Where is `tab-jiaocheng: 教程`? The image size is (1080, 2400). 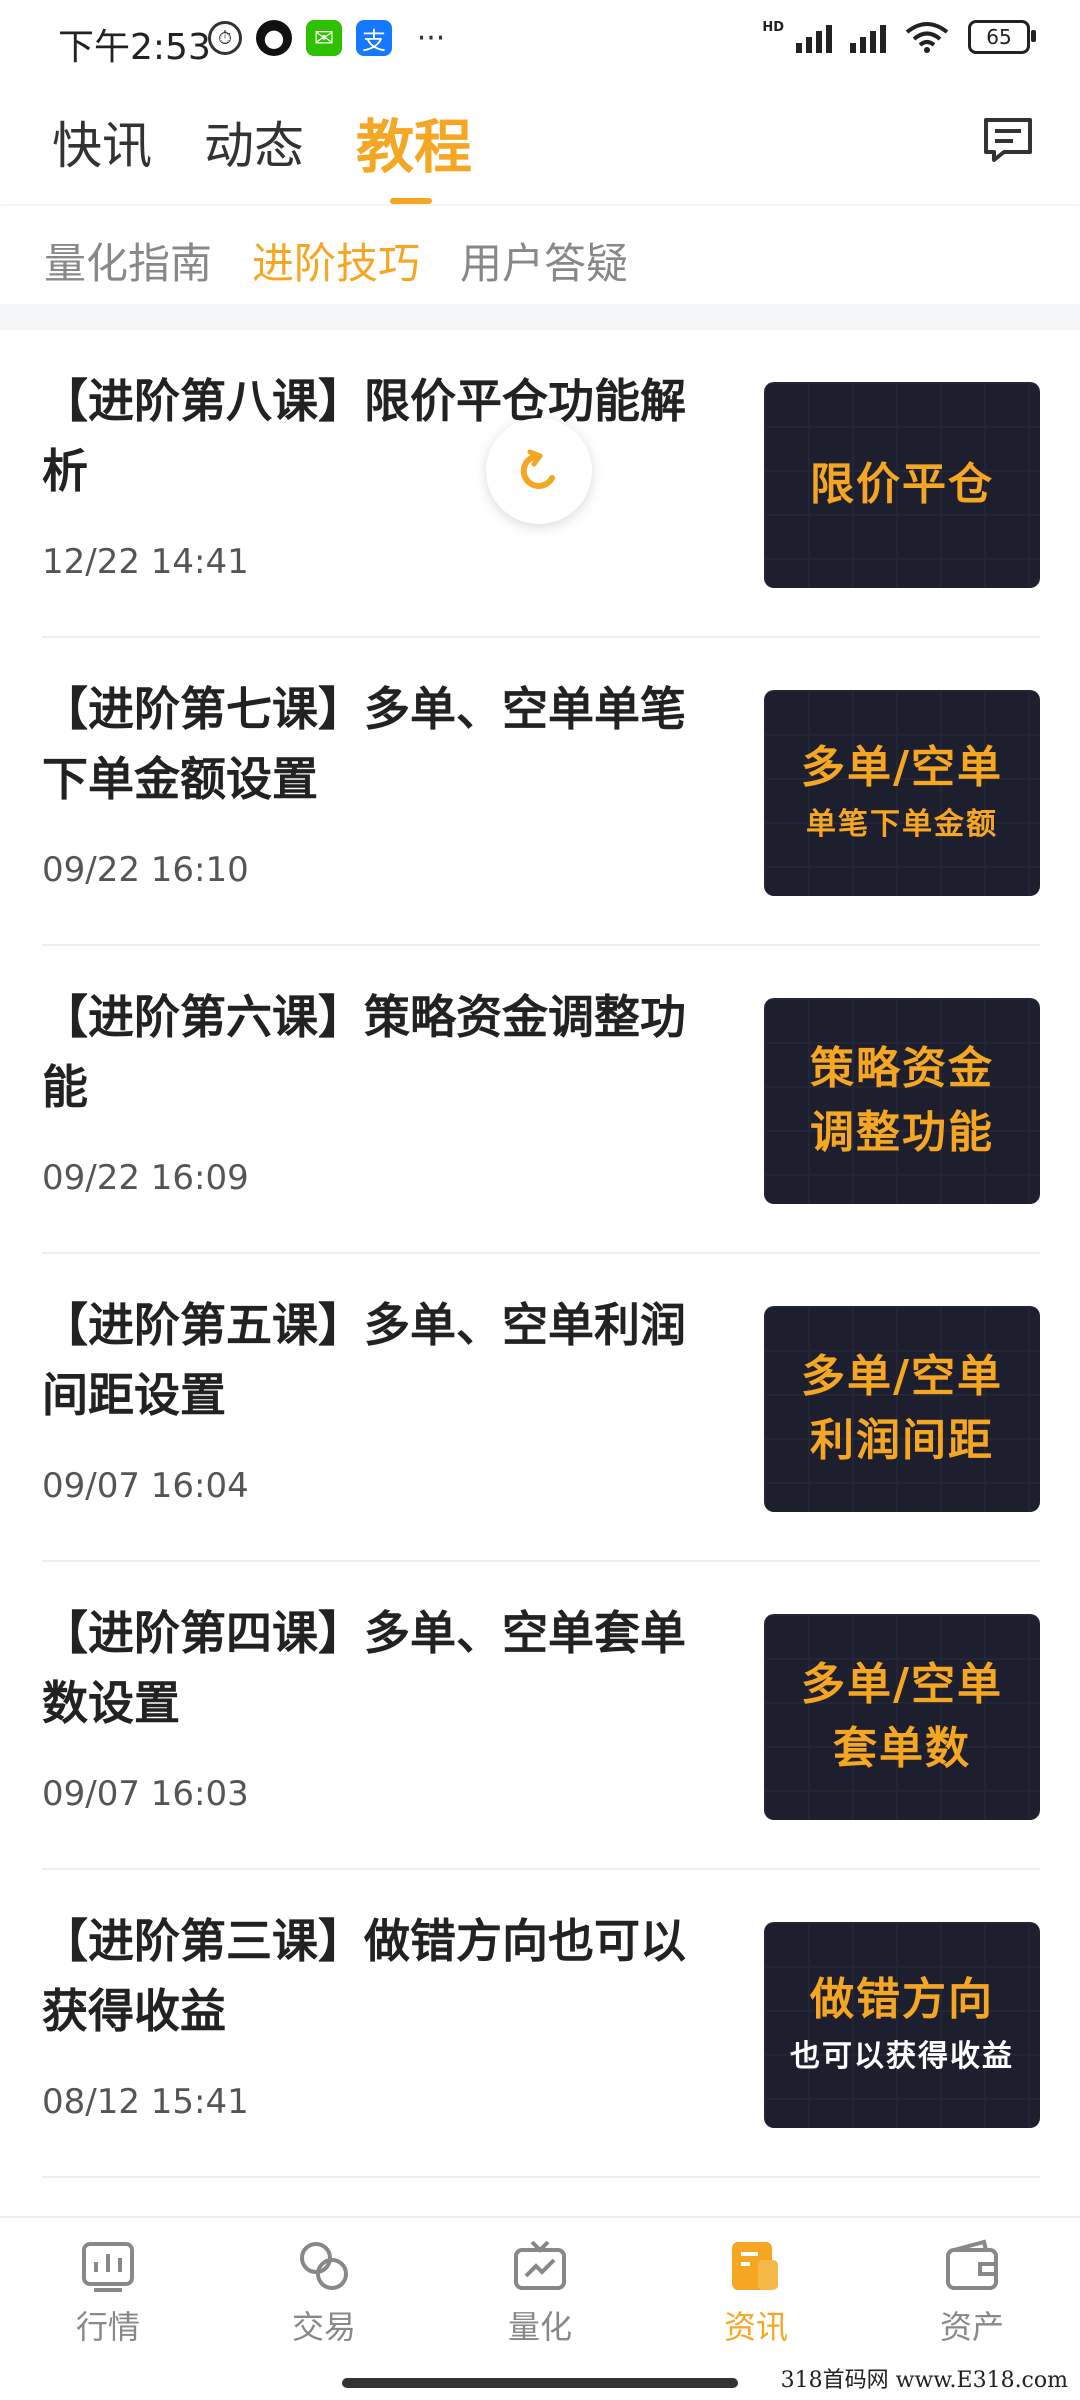
tab-jiaocheng: 教程 is located at coordinates (414, 142).